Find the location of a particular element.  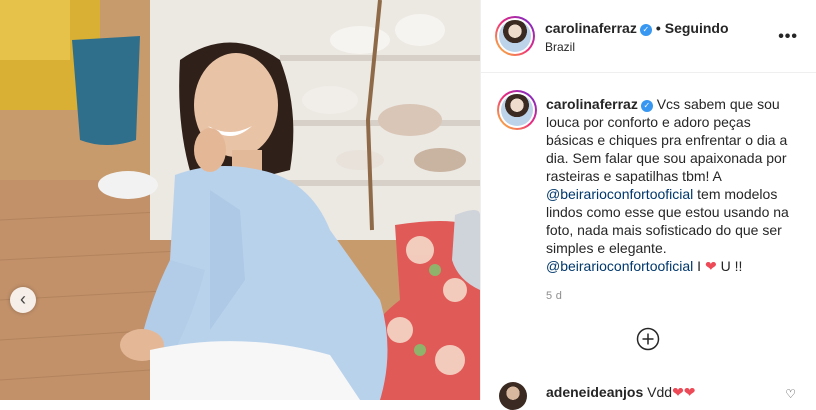

caption-avatar is located at coordinates (517, 110).